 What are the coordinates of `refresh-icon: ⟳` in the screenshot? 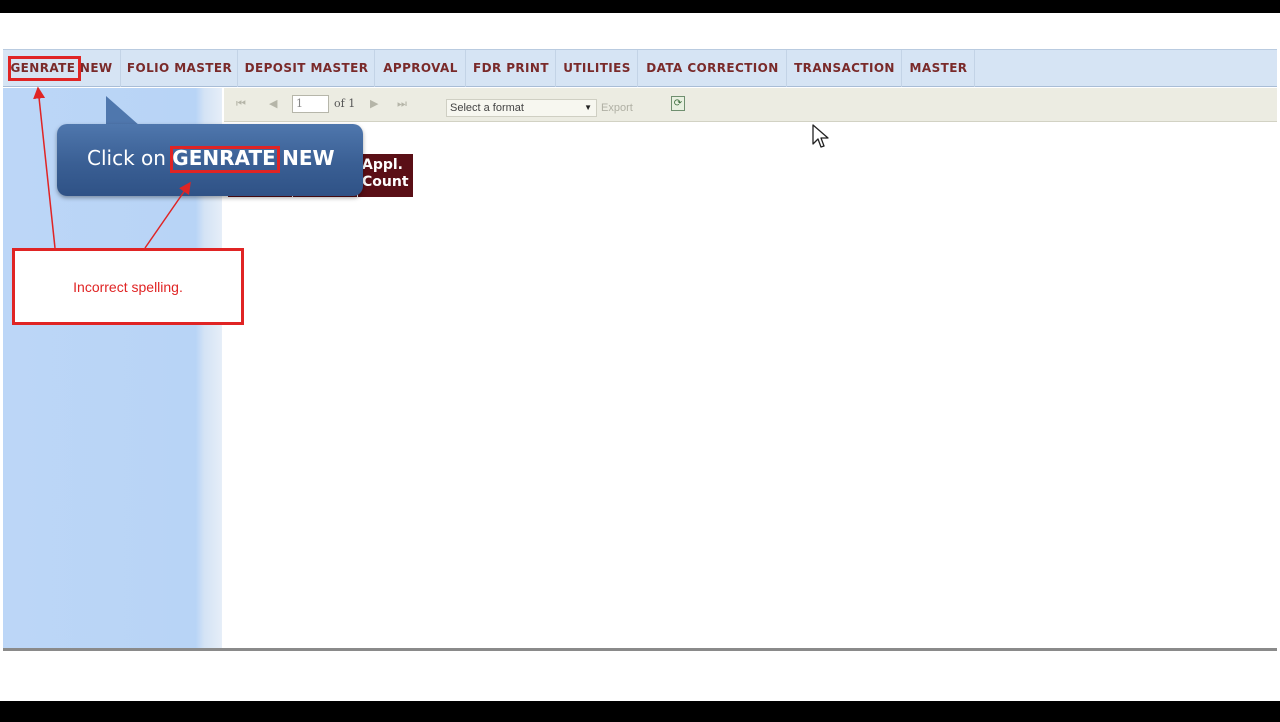 It's located at (678, 103).